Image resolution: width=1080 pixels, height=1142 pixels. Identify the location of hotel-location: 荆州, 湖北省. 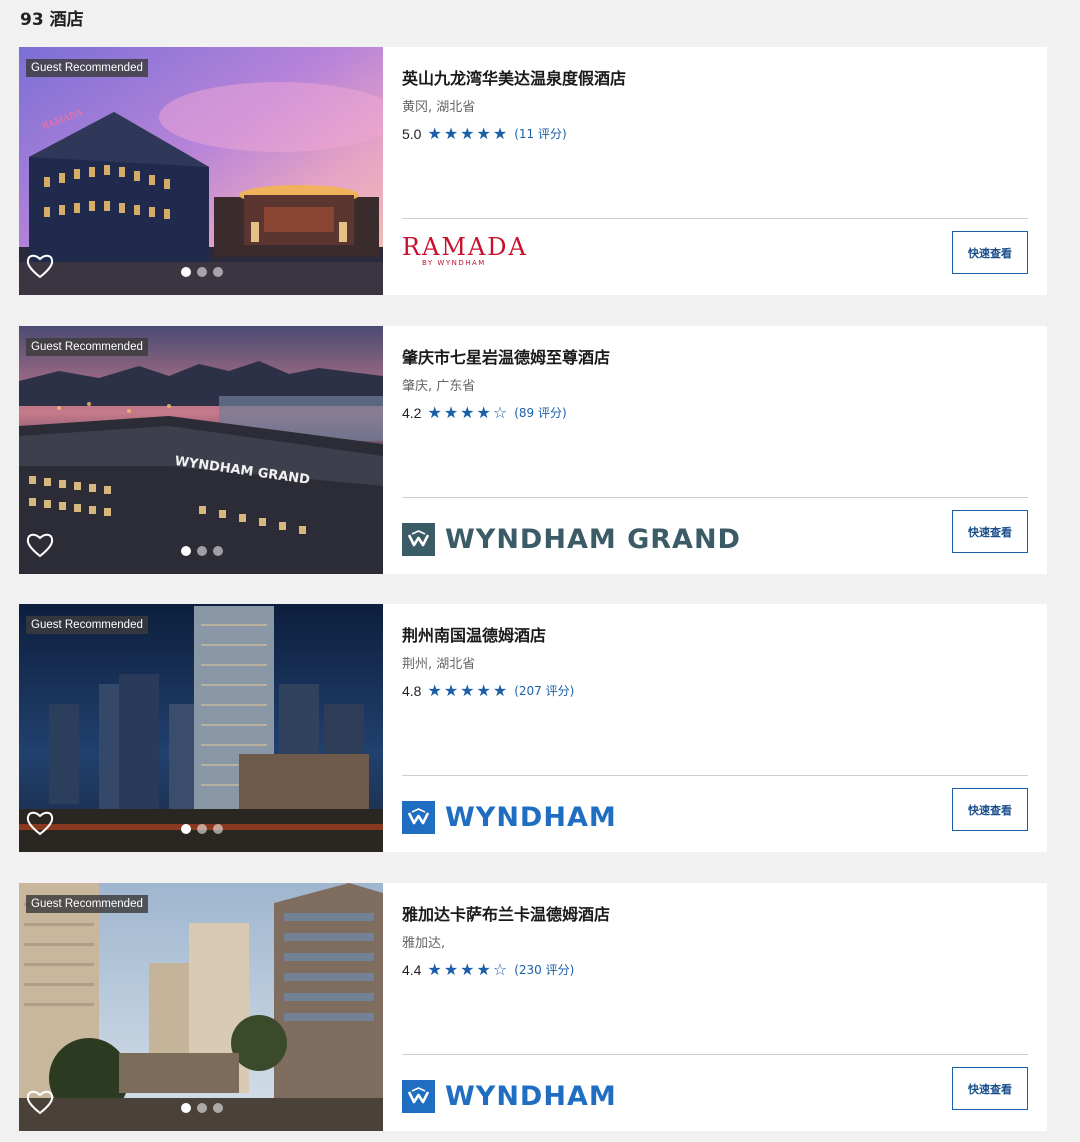
(439, 664).